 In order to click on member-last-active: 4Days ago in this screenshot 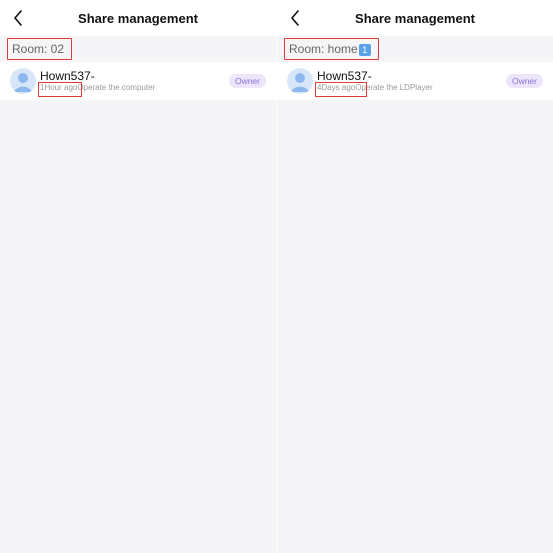, I will do `click(336, 87)`.